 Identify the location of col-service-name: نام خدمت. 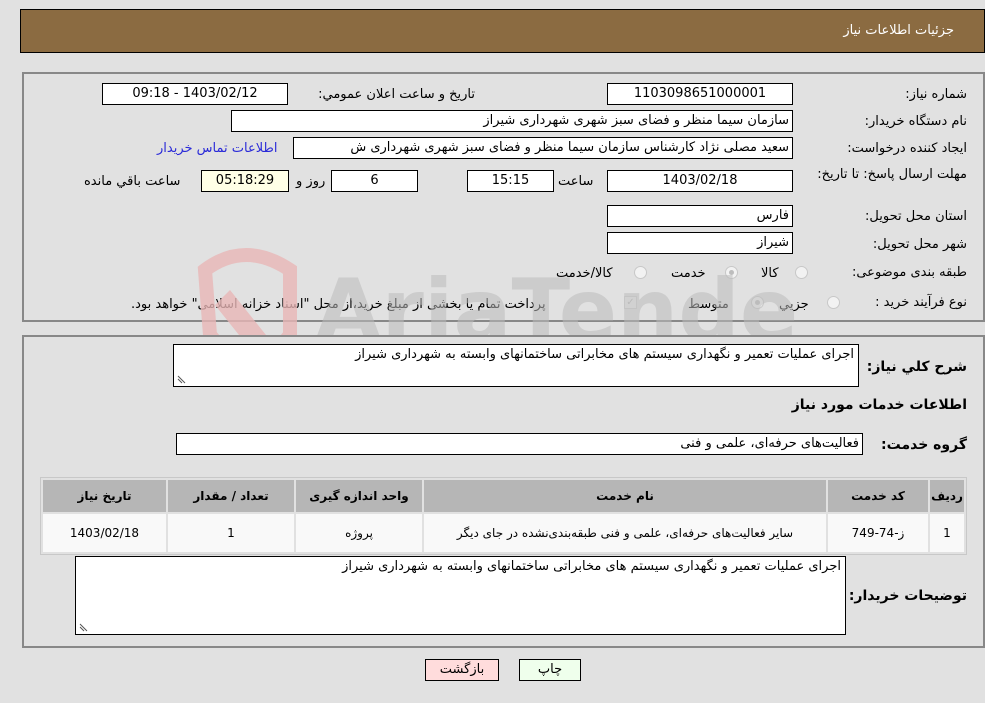
(625, 496).